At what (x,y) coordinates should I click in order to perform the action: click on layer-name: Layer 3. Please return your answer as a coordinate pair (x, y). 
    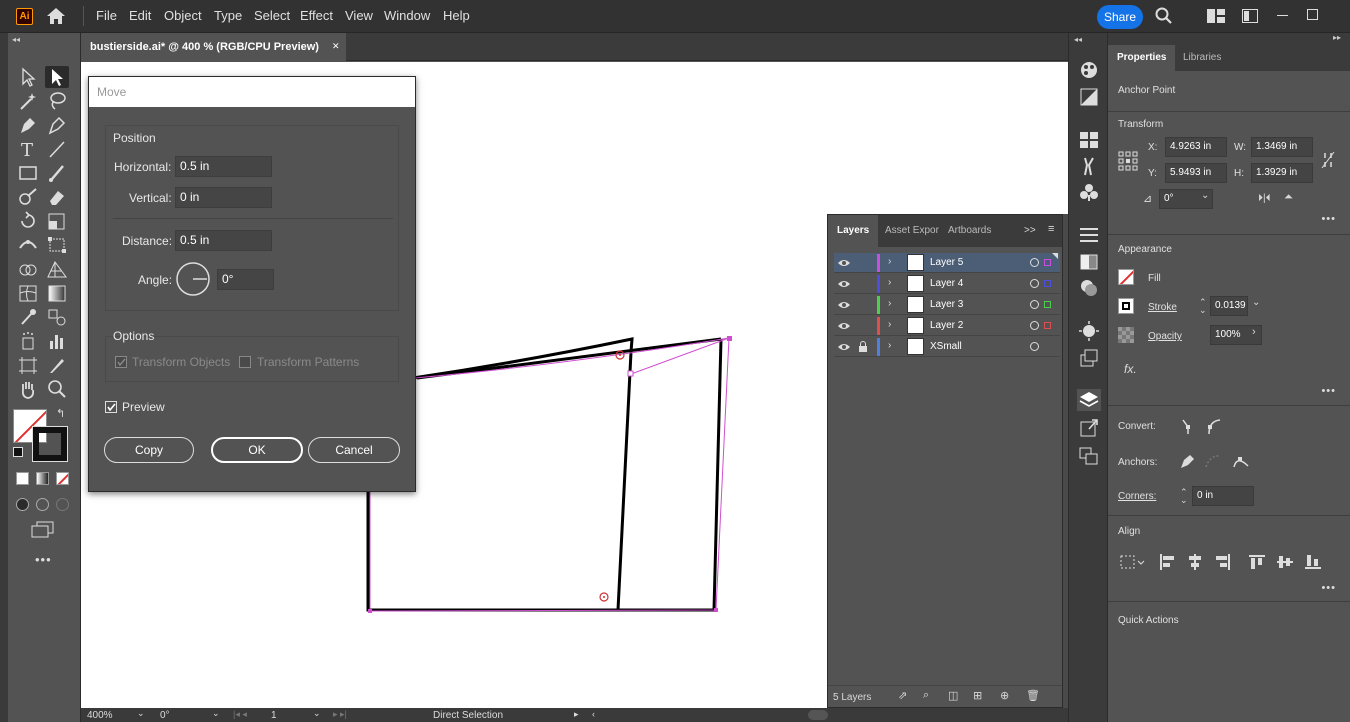
    Looking at the image, I should click on (946, 304).